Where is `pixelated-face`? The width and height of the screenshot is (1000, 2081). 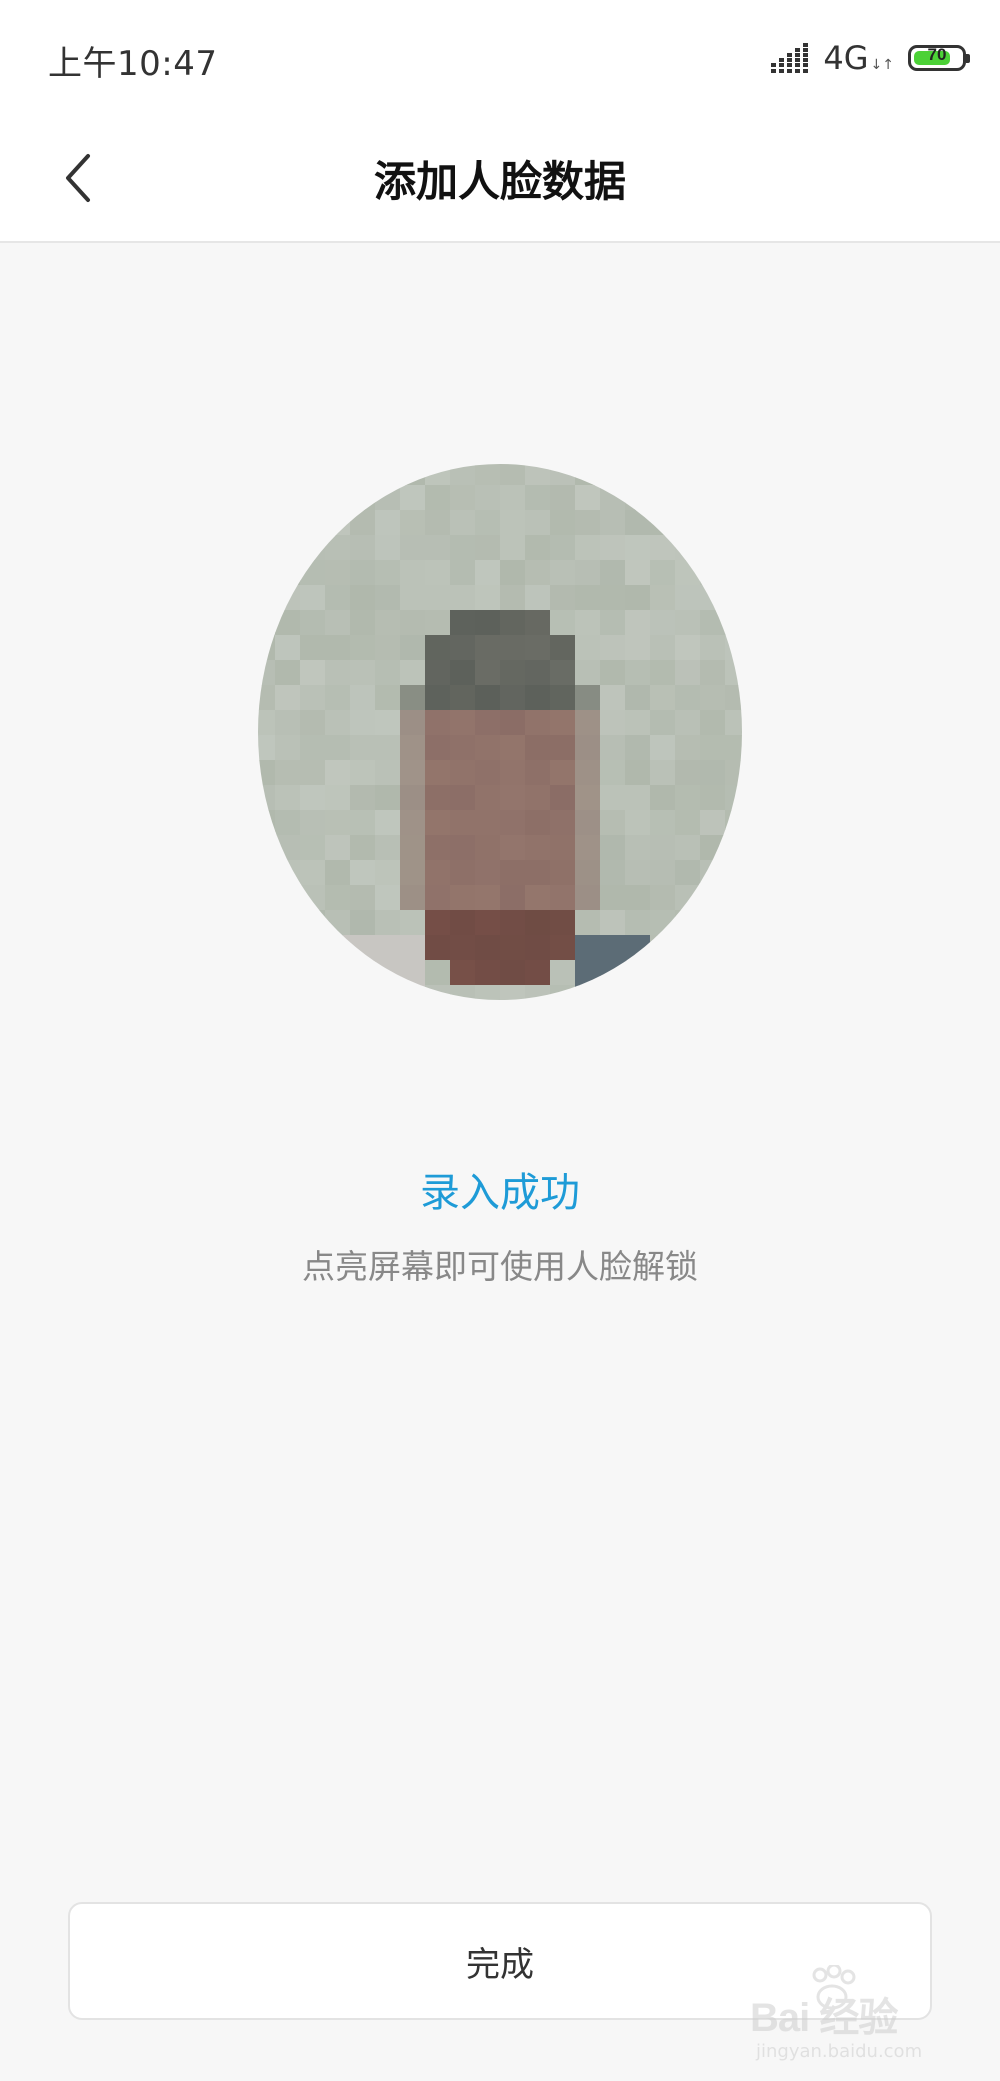
pixelated-face is located at coordinates (500, 732).